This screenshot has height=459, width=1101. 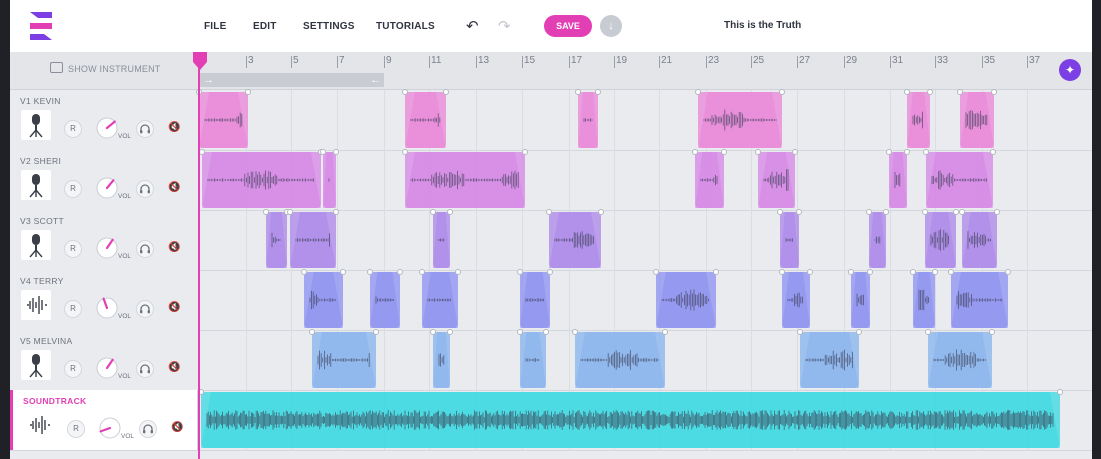 What do you see at coordinates (472, 26) in the screenshot?
I see `undo-icon: ↶` at bounding box center [472, 26].